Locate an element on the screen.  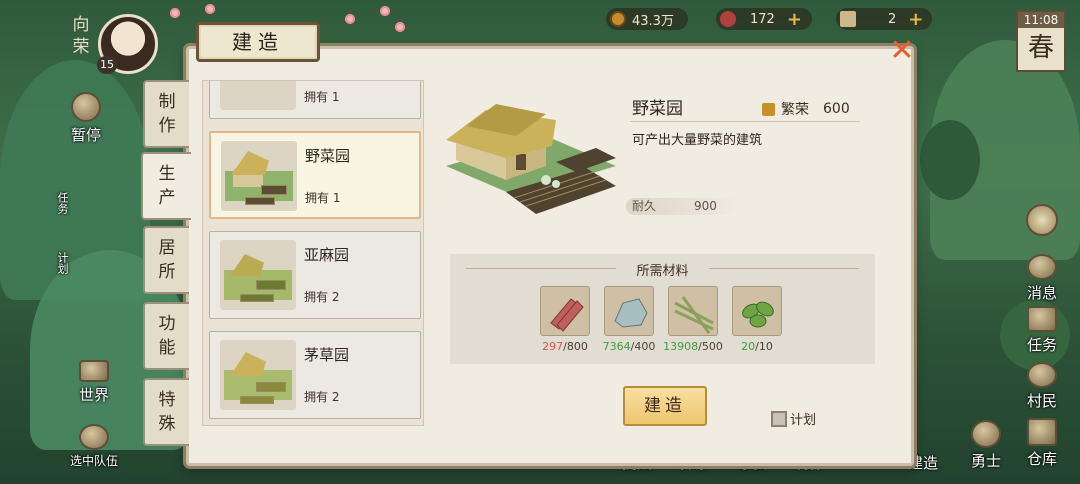
message-button: 消息 is located at coordinates (1042, 278).